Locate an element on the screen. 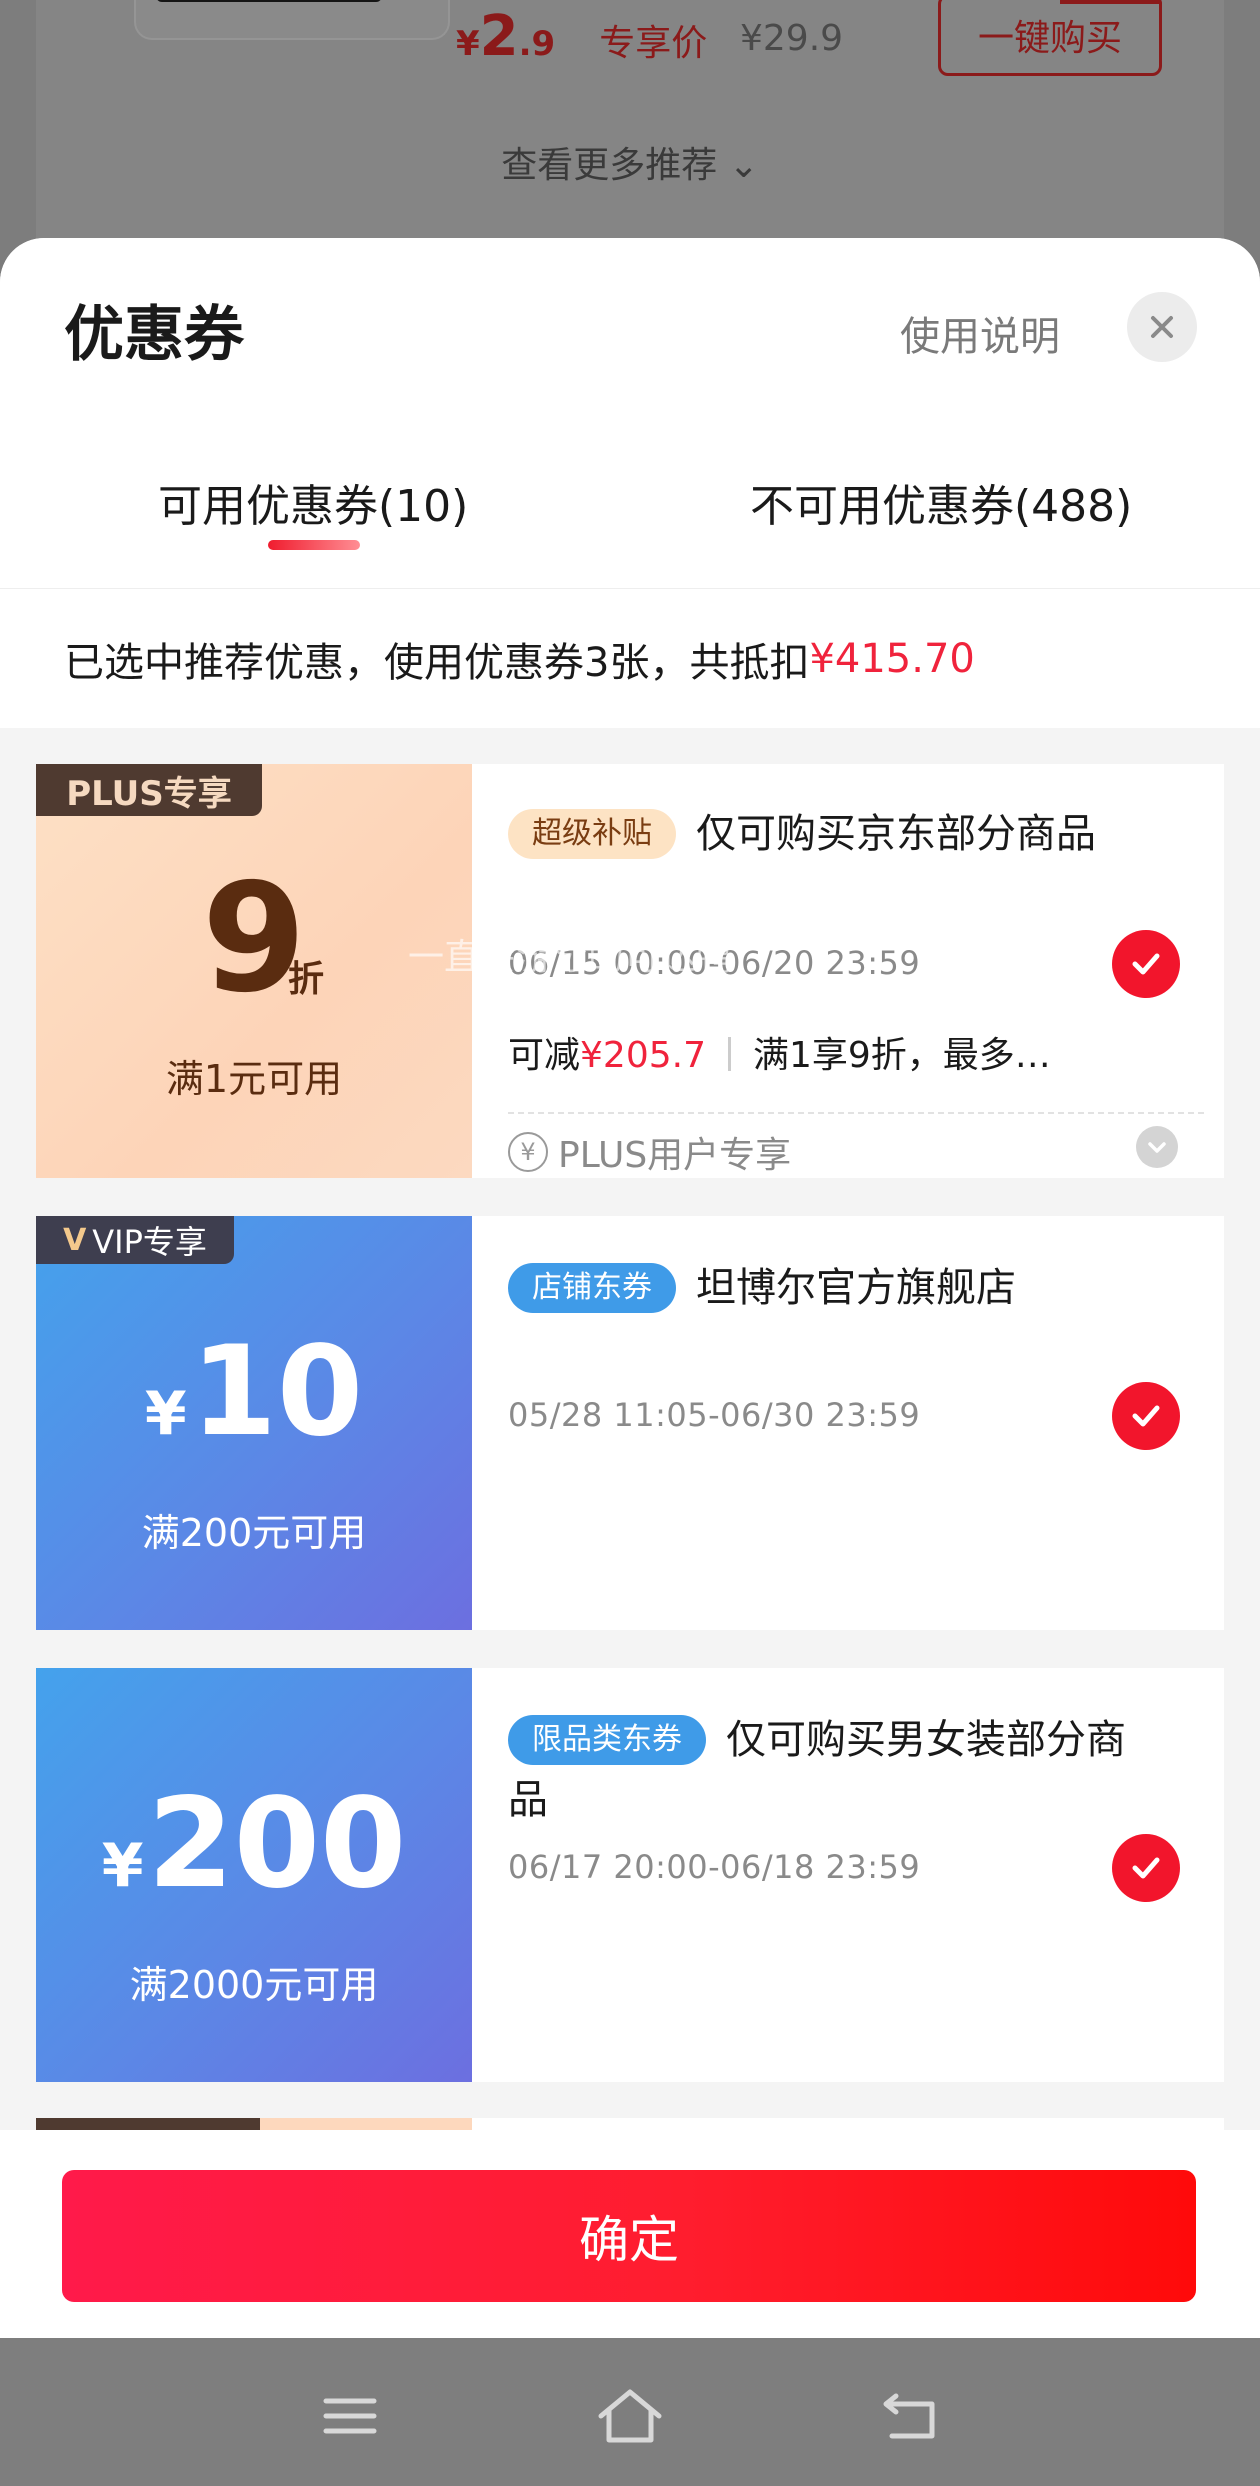 The height and width of the screenshot is (2486, 1260). vip-icon: V is located at coordinates (75, 1240).